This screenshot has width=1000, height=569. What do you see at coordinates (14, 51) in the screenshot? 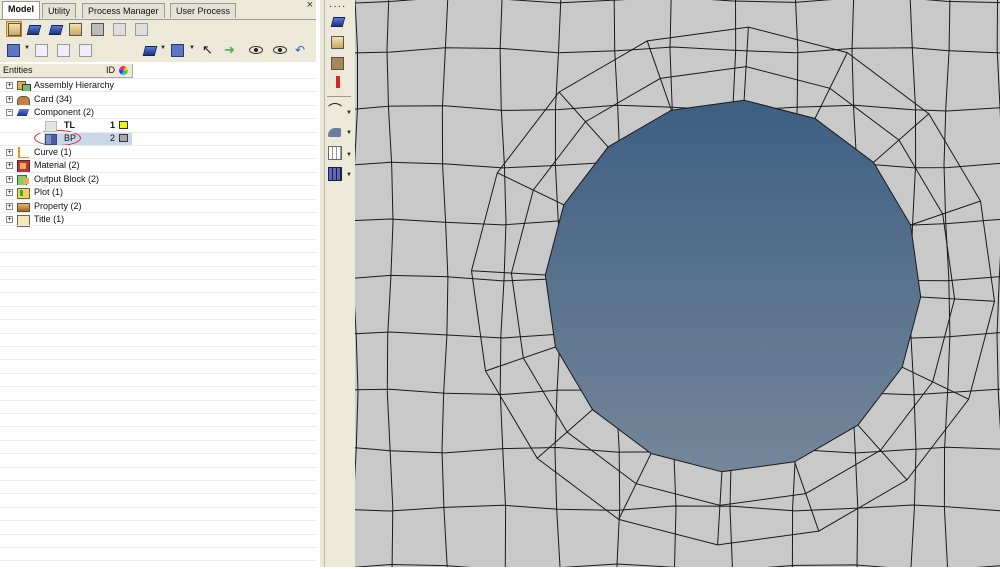
I see `display-mode-icon` at bounding box center [14, 51].